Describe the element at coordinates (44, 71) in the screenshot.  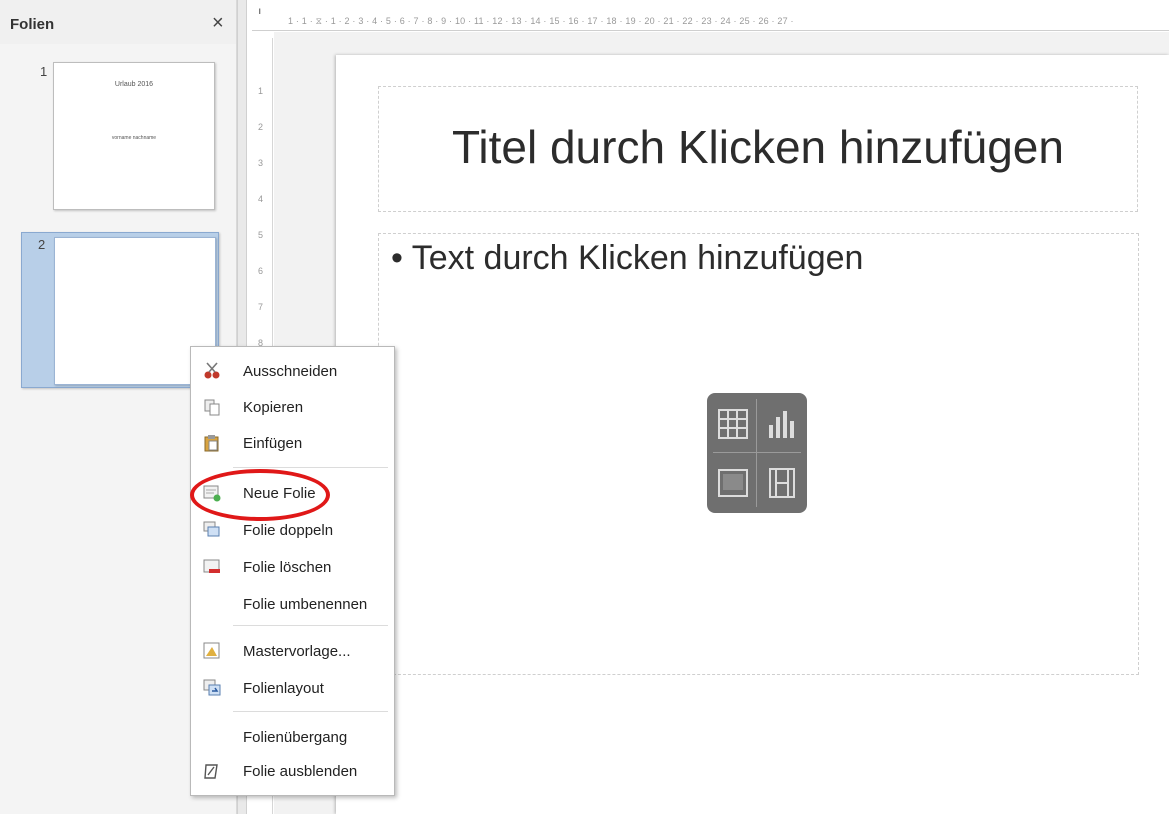
I see `slide-number-1: 1` at that location.